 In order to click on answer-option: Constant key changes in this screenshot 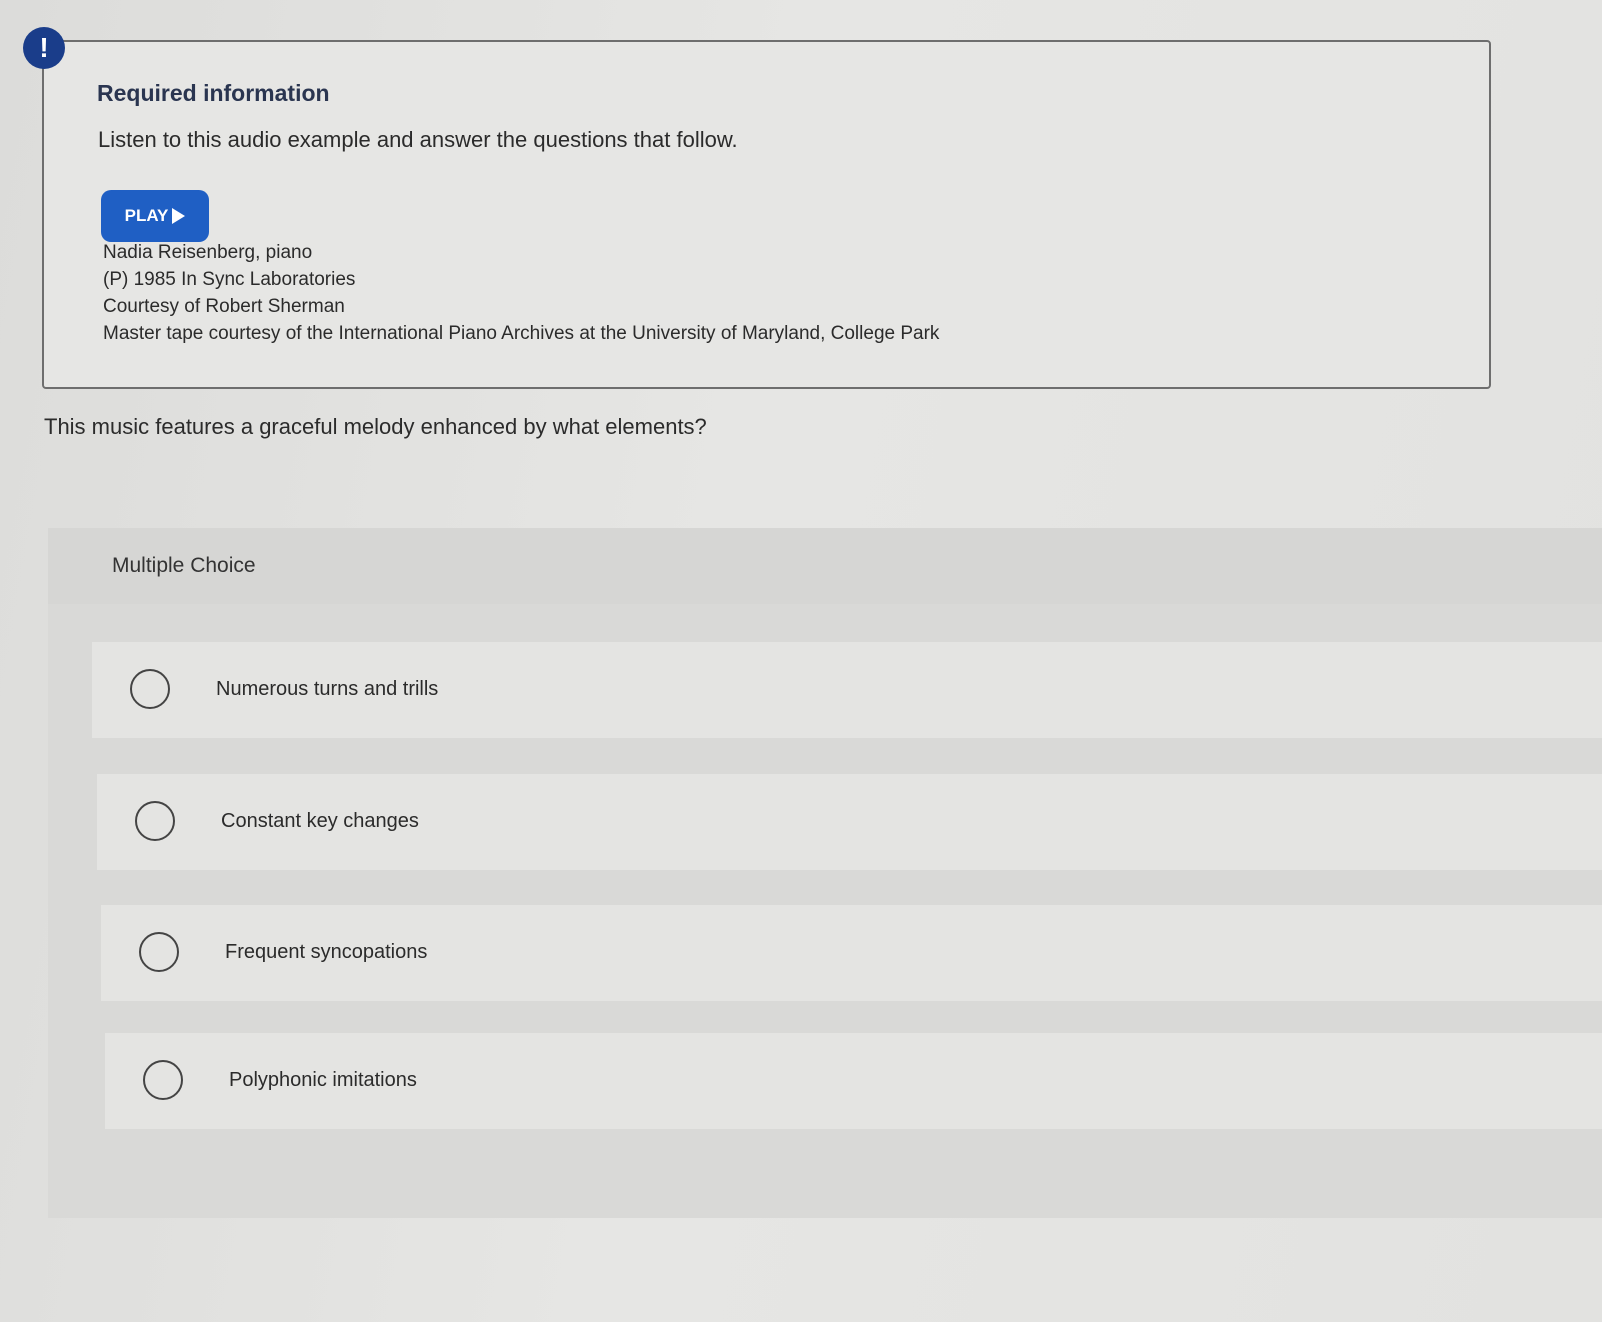, I will do `click(849, 822)`.